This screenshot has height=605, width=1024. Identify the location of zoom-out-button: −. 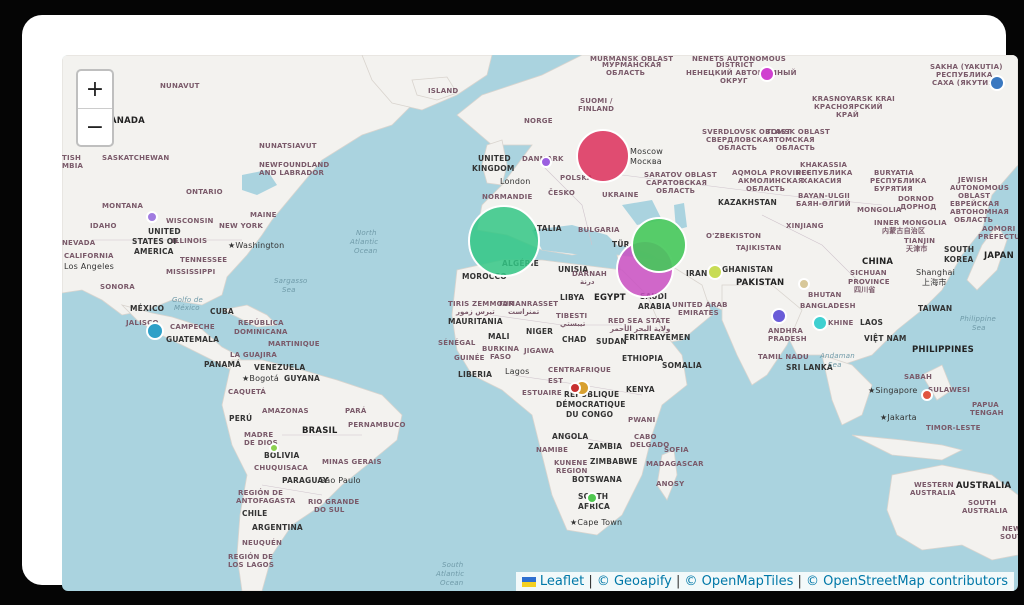
(95, 127).